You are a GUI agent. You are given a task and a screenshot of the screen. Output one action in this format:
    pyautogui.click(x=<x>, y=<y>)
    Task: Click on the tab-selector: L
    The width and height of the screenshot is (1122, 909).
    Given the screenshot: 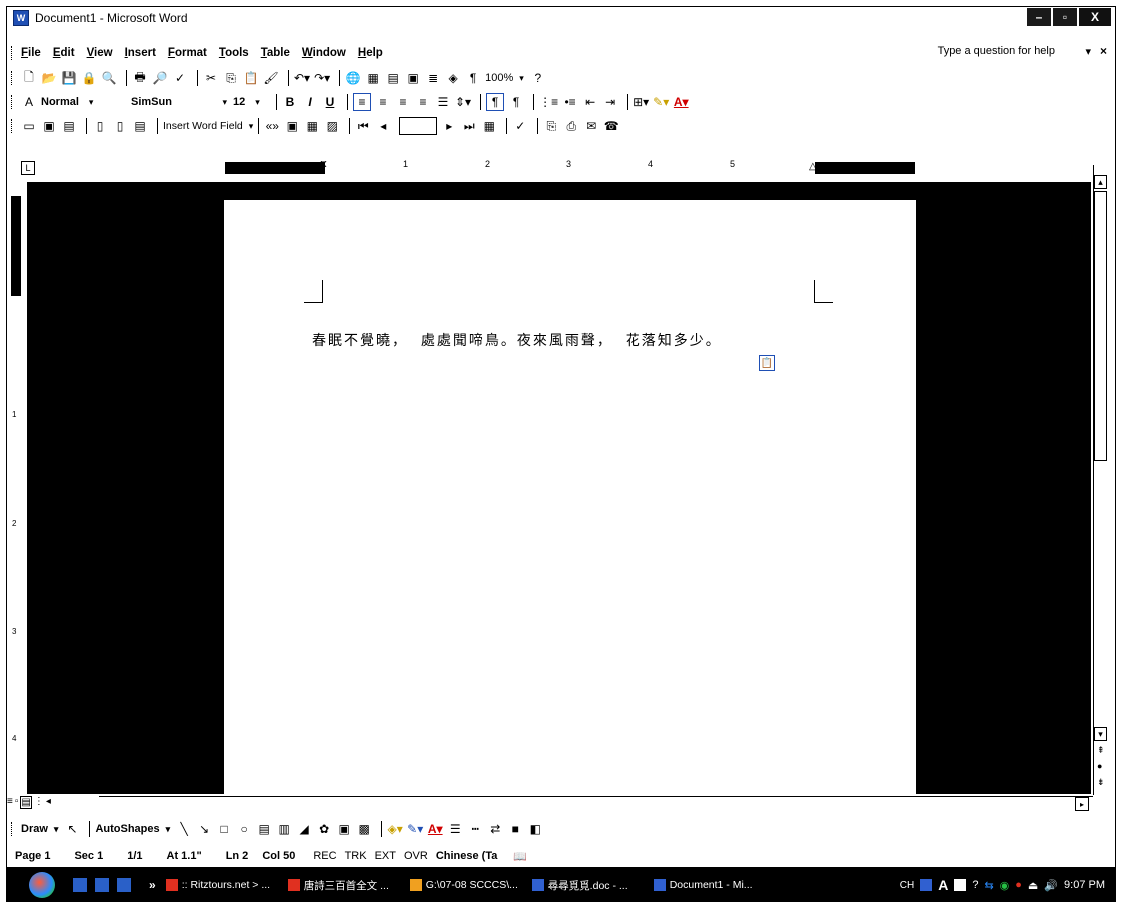 What is the action you would take?
    pyautogui.click(x=28, y=168)
    